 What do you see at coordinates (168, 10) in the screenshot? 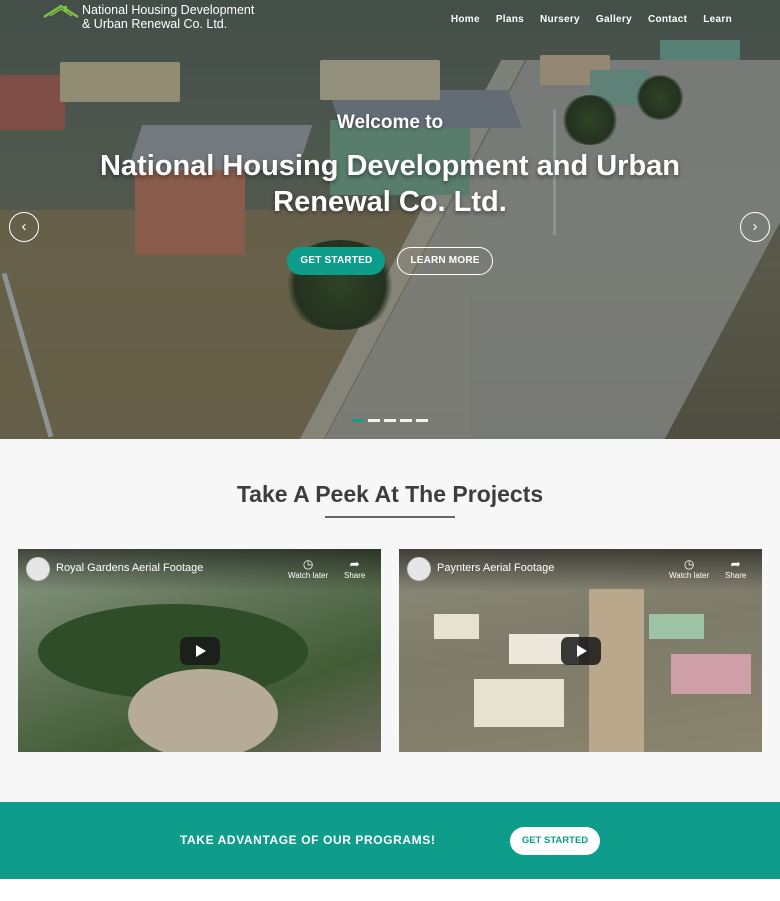
I see `site-name-line-1: National Housing Development` at bounding box center [168, 10].